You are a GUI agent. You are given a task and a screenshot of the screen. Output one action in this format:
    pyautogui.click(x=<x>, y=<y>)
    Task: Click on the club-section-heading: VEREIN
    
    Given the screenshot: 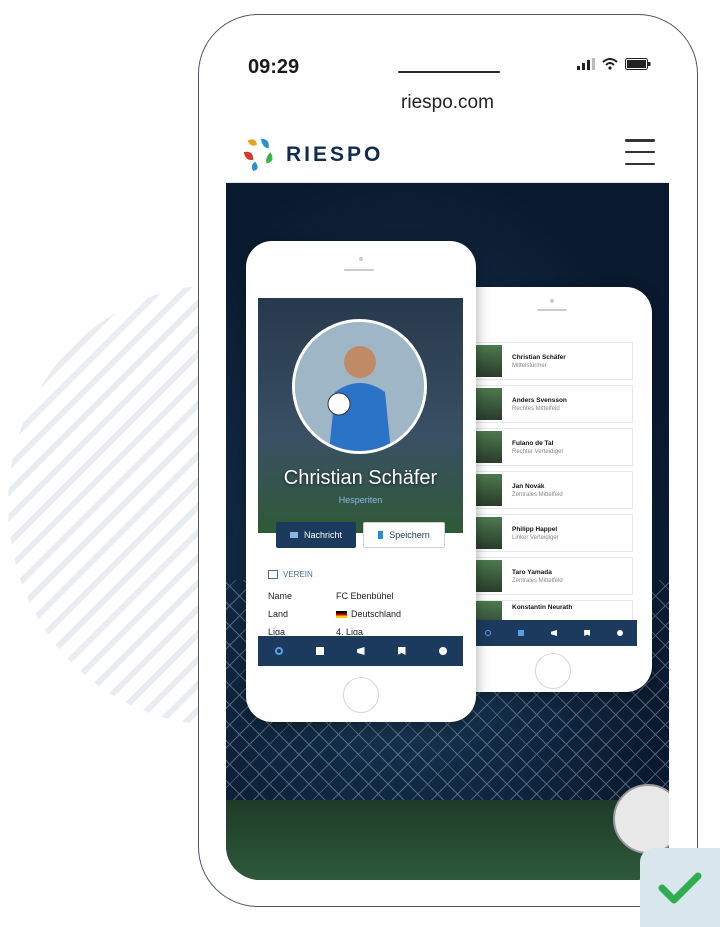 What is the action you would take?
    pyautogui.click(x=290, y=574)
    